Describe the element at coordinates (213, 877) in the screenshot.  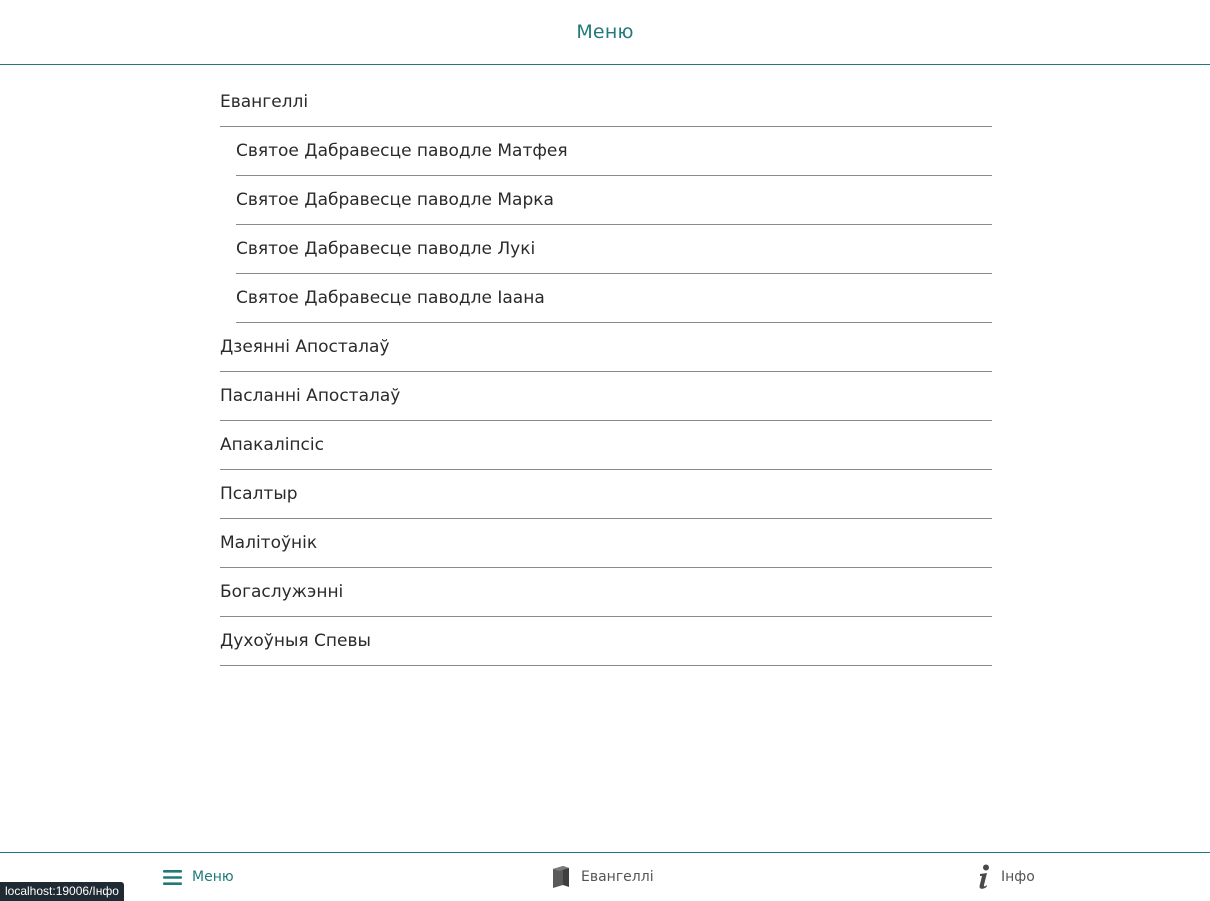
I see `tab-menu-label: Меню` at that location.